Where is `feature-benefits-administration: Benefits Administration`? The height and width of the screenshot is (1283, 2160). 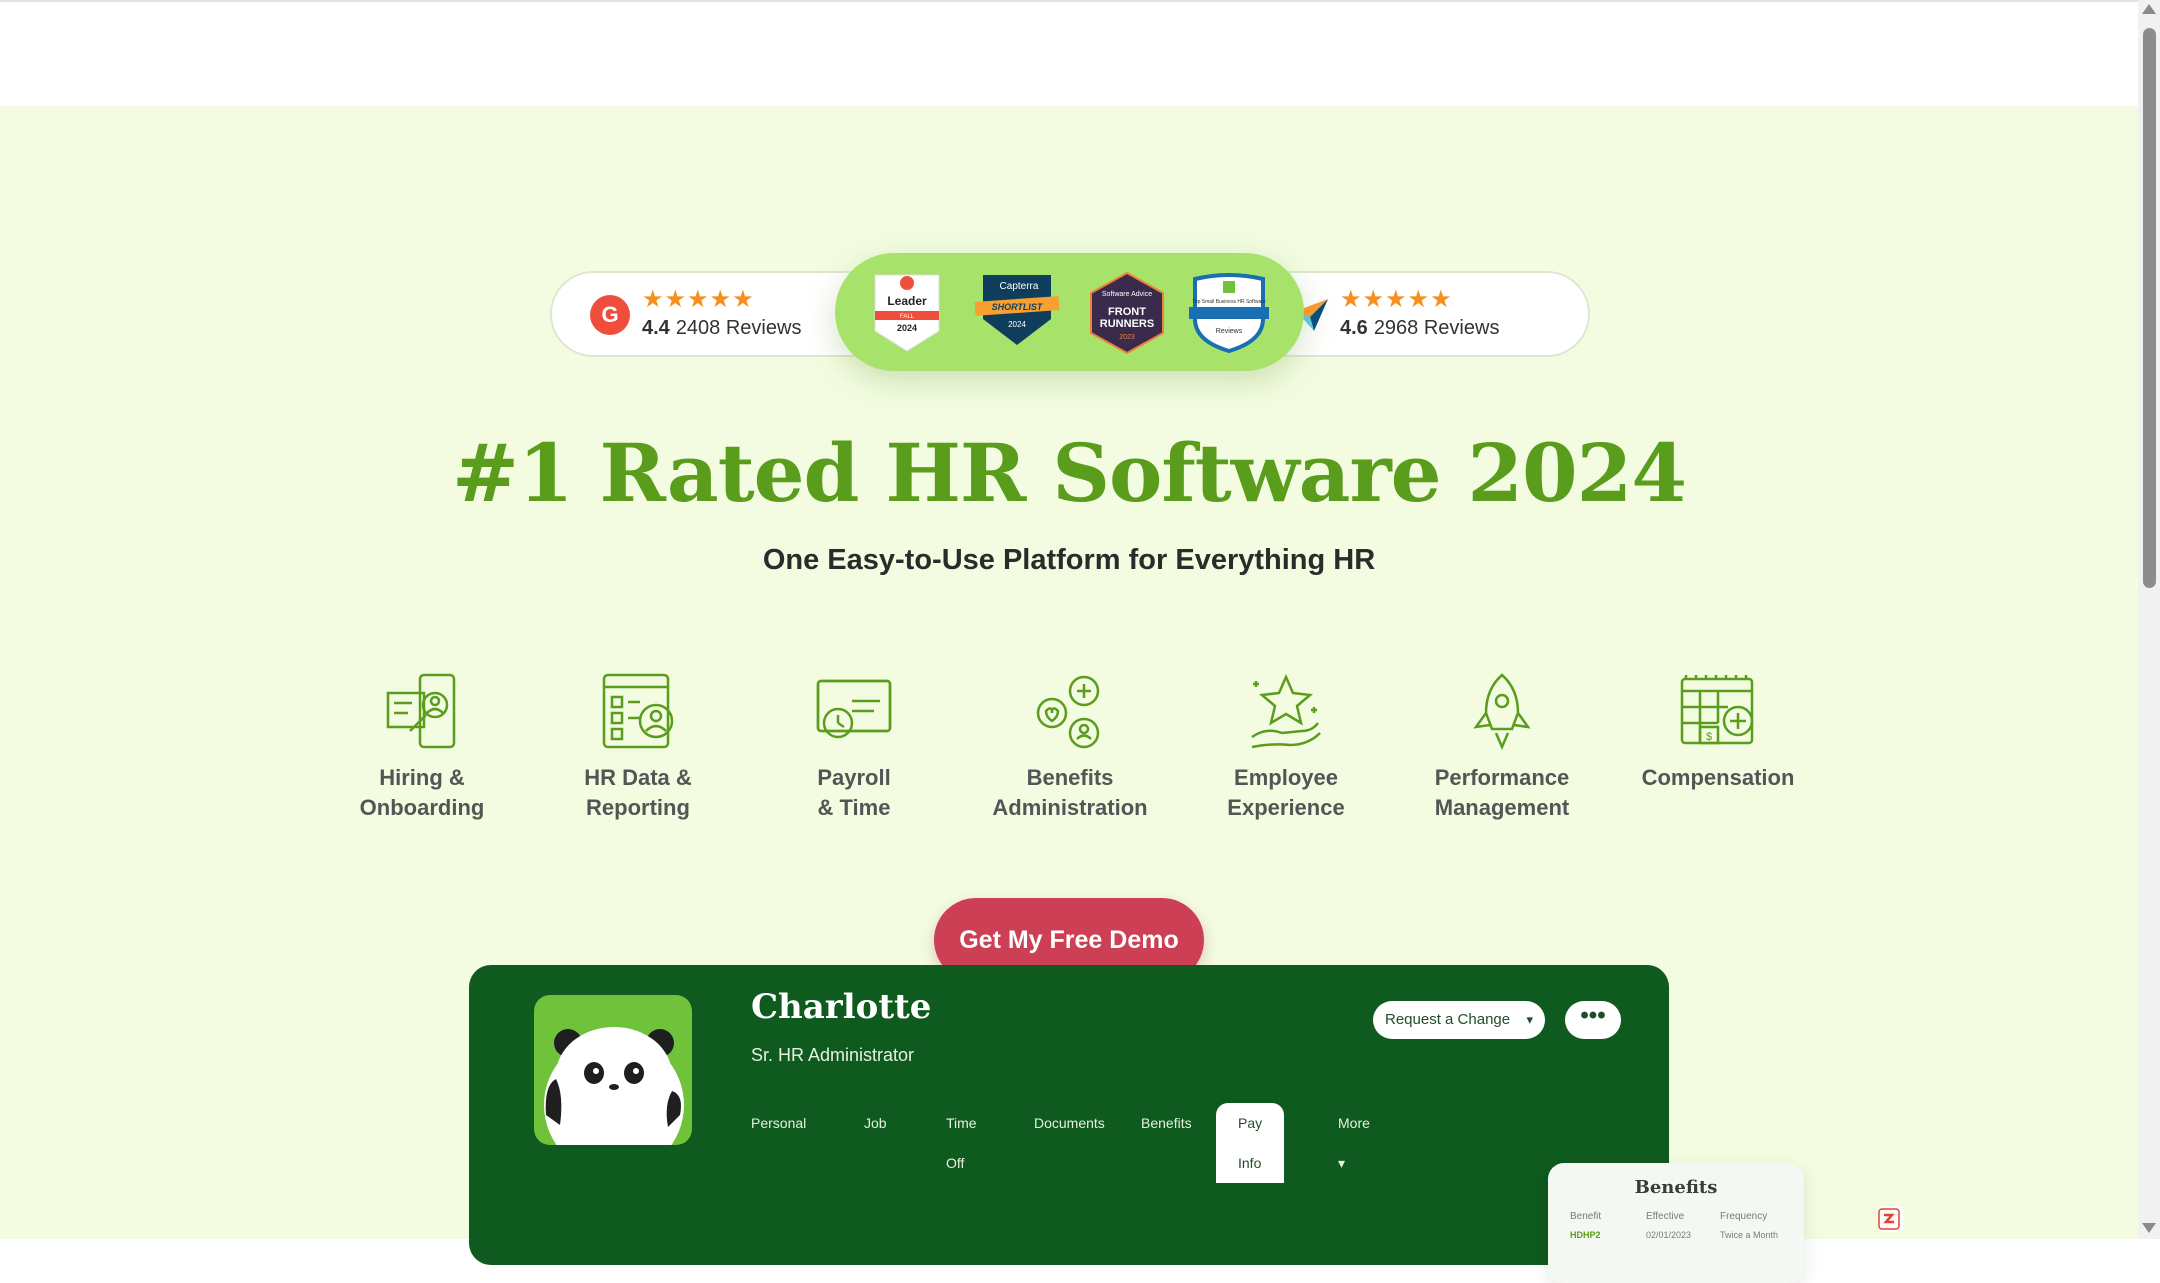
feature-benefits-administration: Benefits Administration is located at coordinates (1070, 747).